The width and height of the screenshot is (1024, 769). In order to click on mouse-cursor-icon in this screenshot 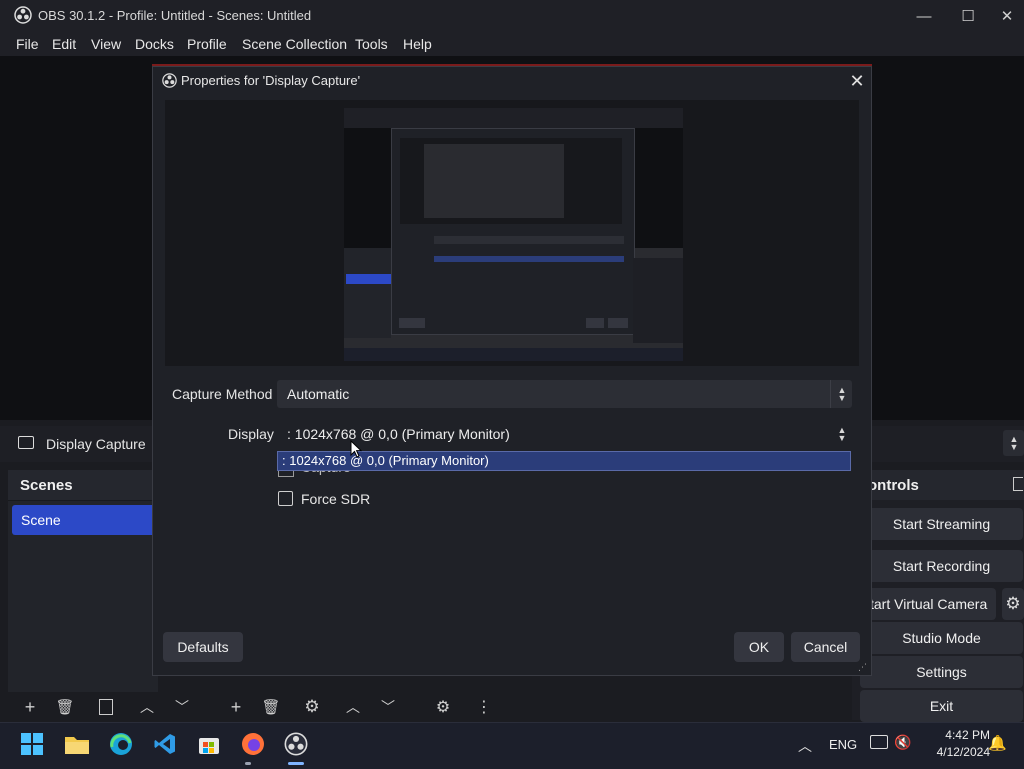, I will do `click(356, 449)`.